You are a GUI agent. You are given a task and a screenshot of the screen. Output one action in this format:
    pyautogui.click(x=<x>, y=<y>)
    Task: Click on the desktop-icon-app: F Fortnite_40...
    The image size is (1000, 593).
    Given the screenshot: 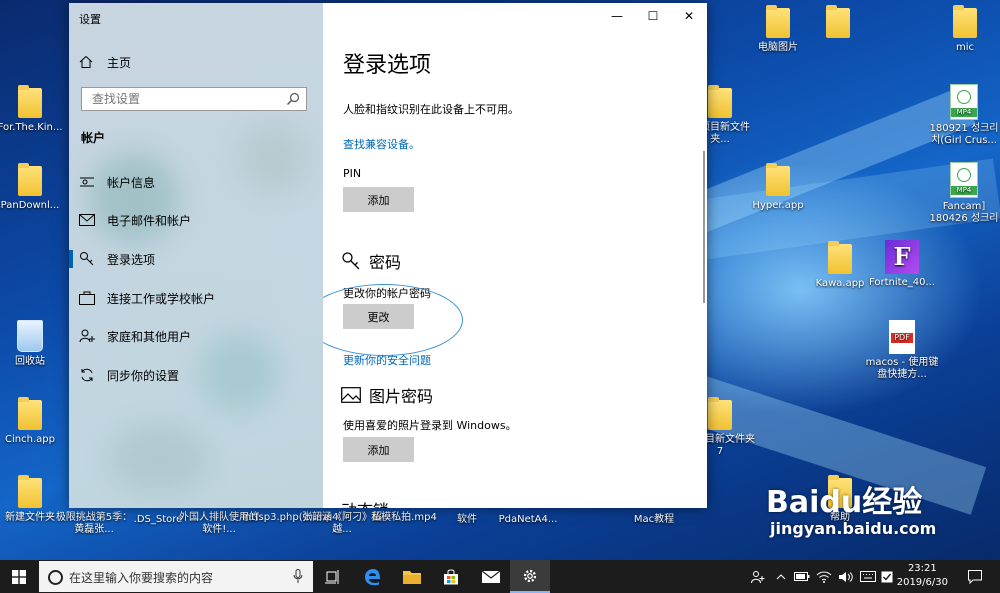 What is the action you would take?
    pyautogui.click(x=902, y=264)
    